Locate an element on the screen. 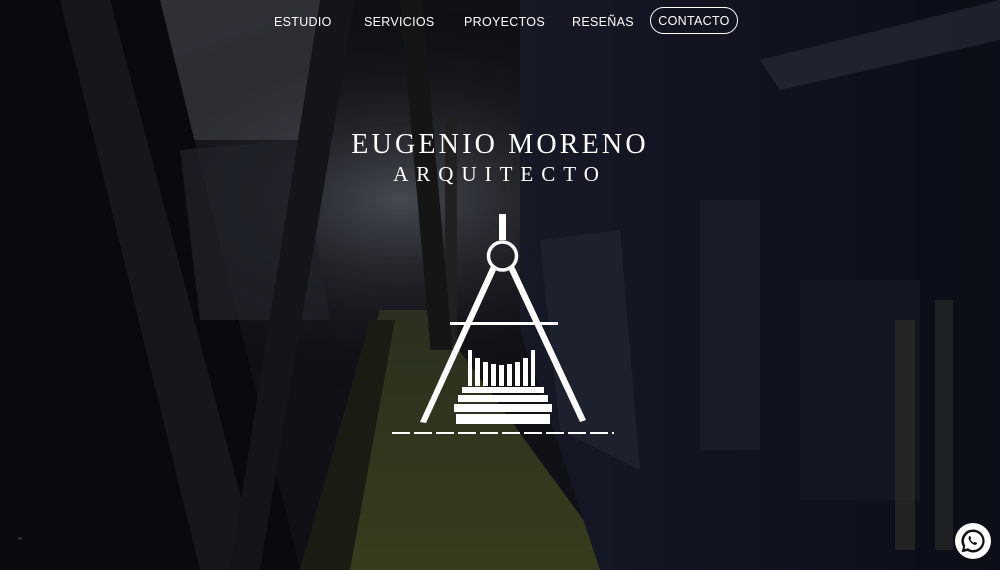 The height and width of the screenshot is (570, 1000). whatsapp-button is located at coordinates (973, 541).